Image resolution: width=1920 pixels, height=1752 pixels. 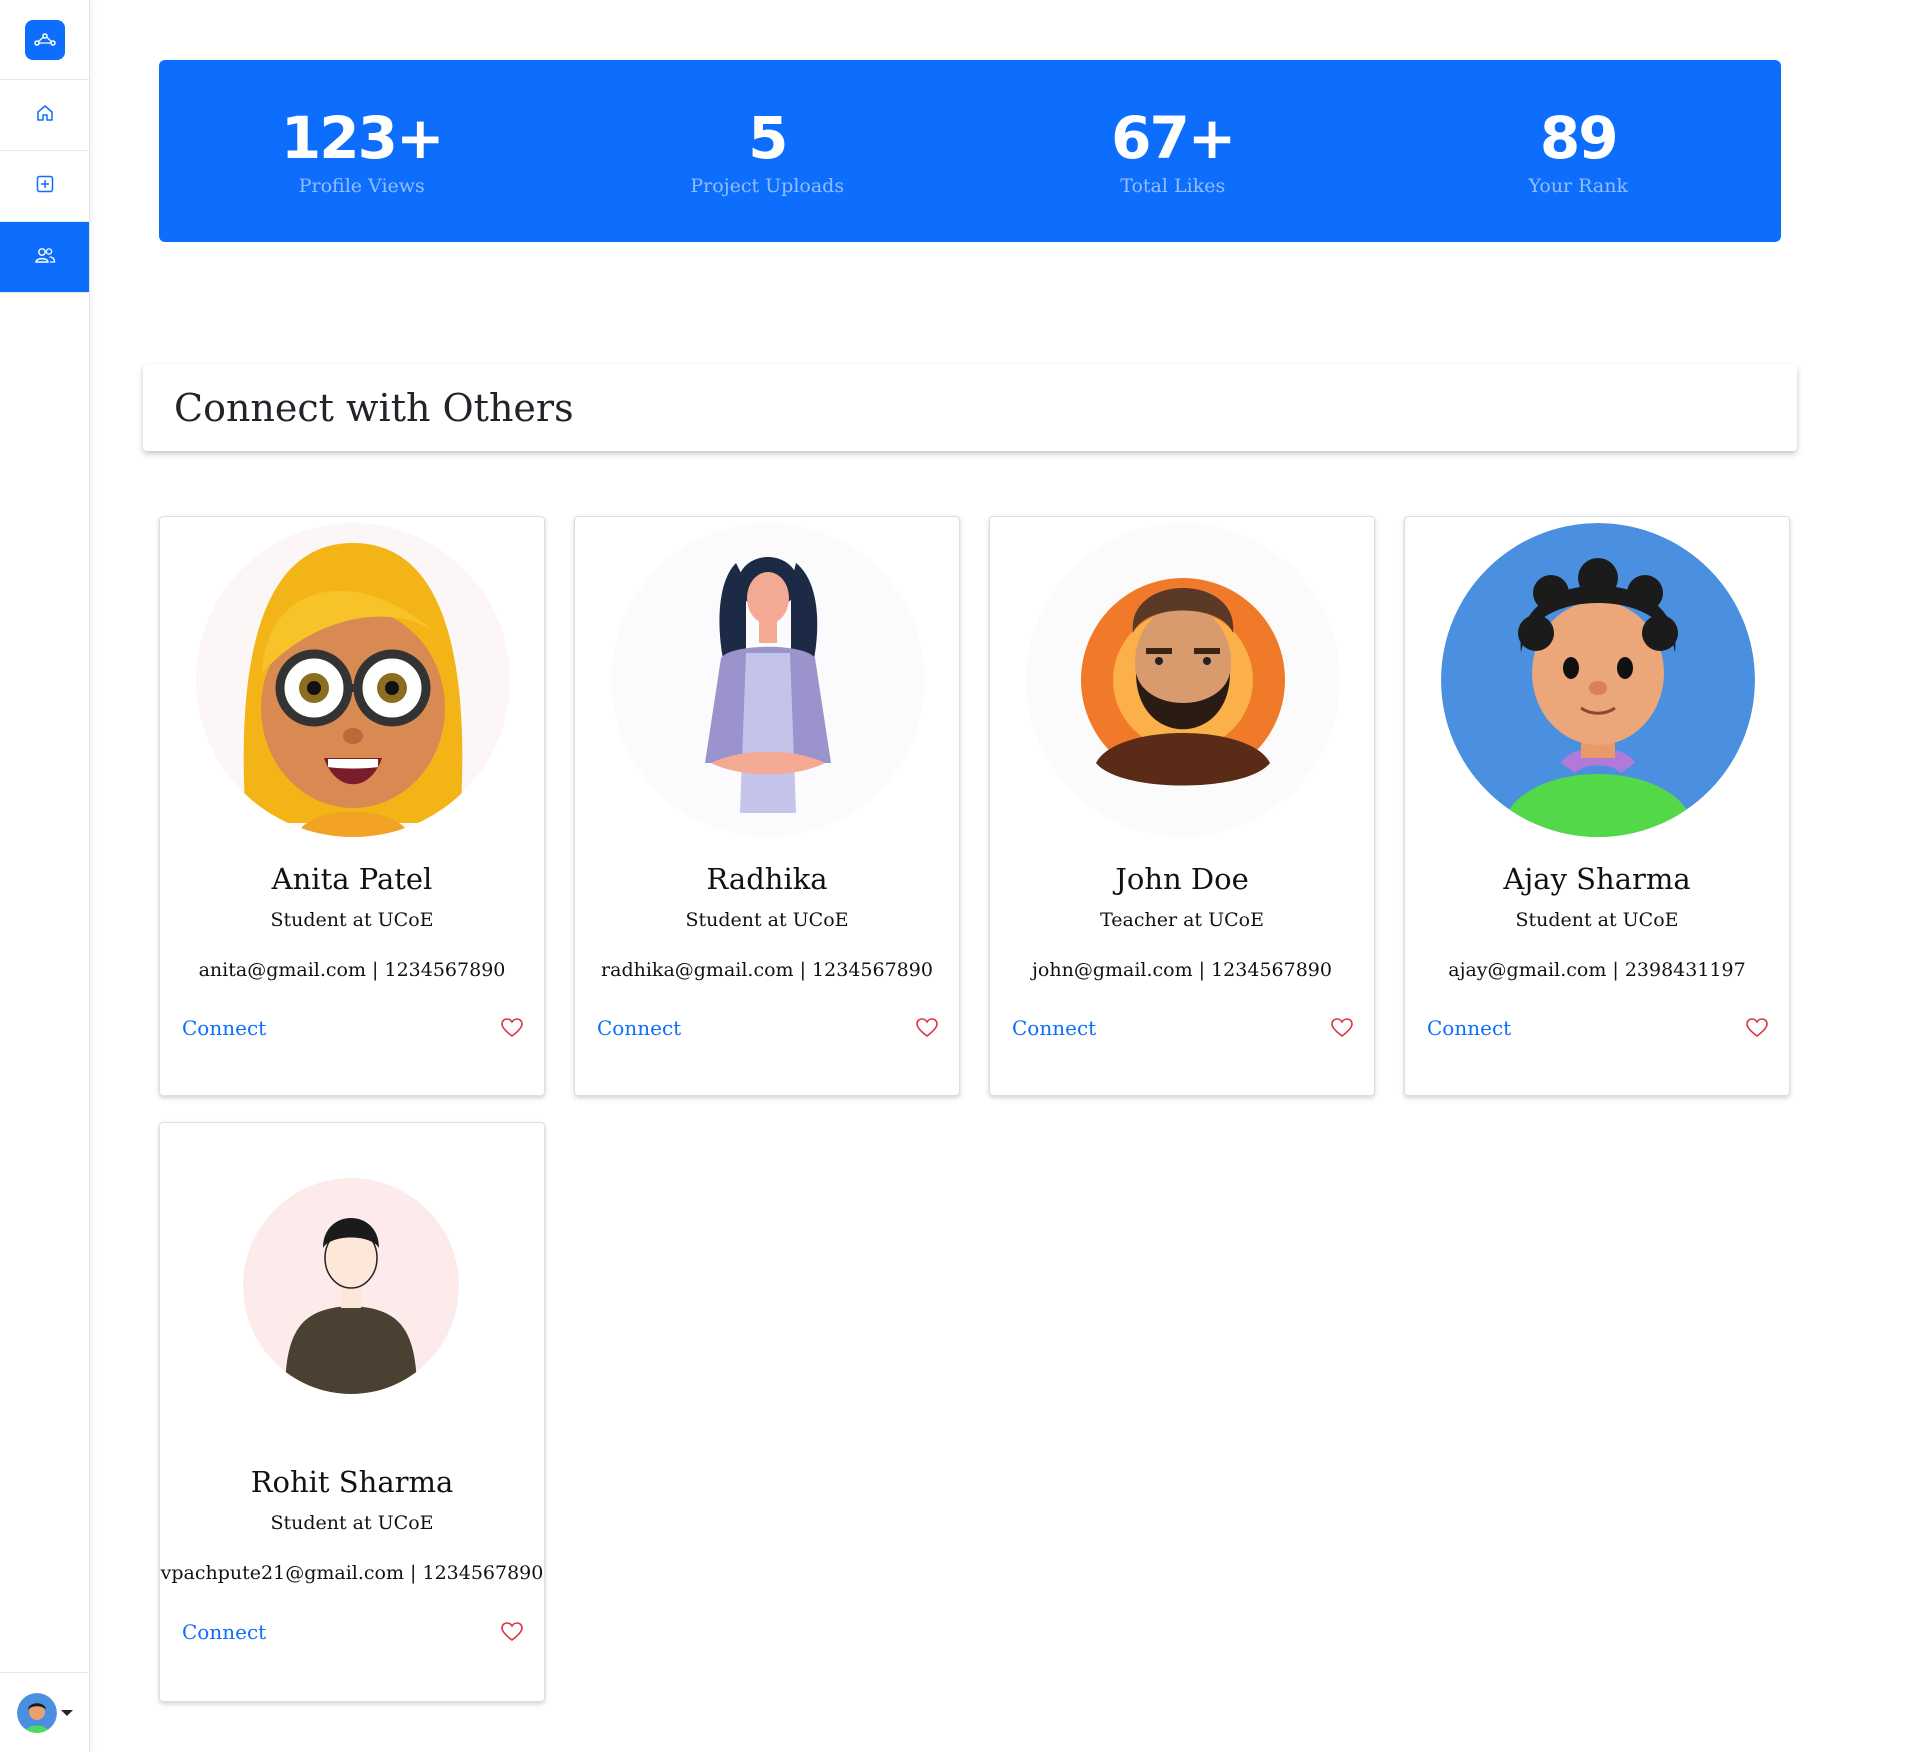 I want to click on sidebar-item-home, so click(x=44, y=115).